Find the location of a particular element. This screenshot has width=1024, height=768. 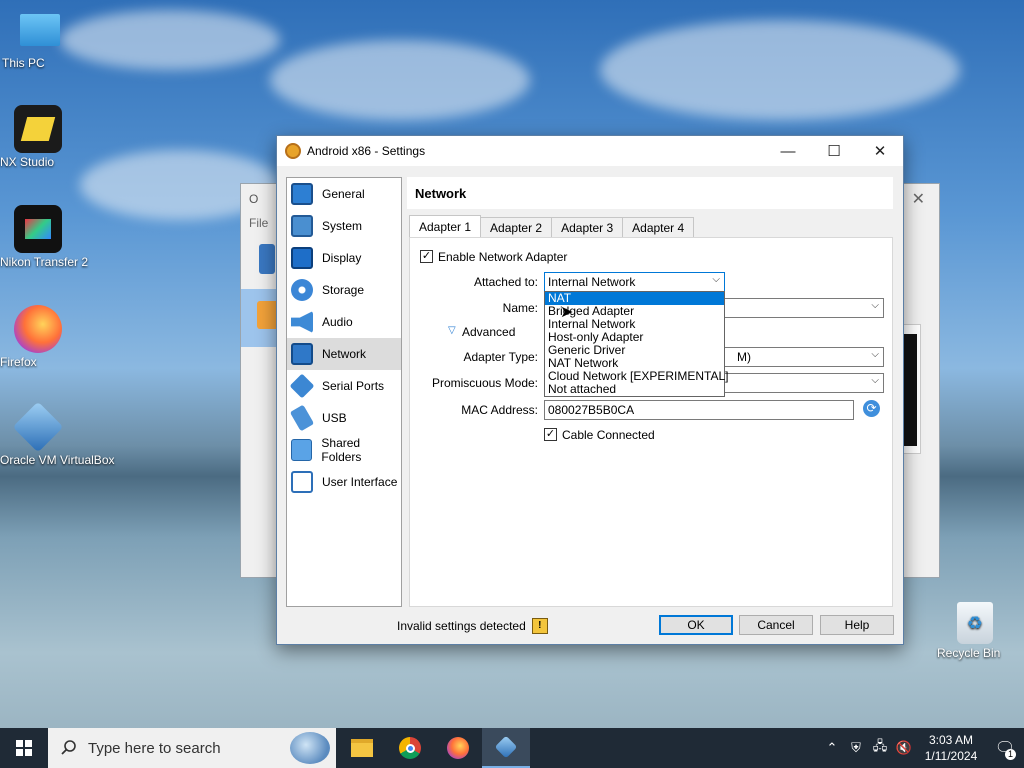

mac-address-label: MAC Address: is located at coordinates (499, 410).